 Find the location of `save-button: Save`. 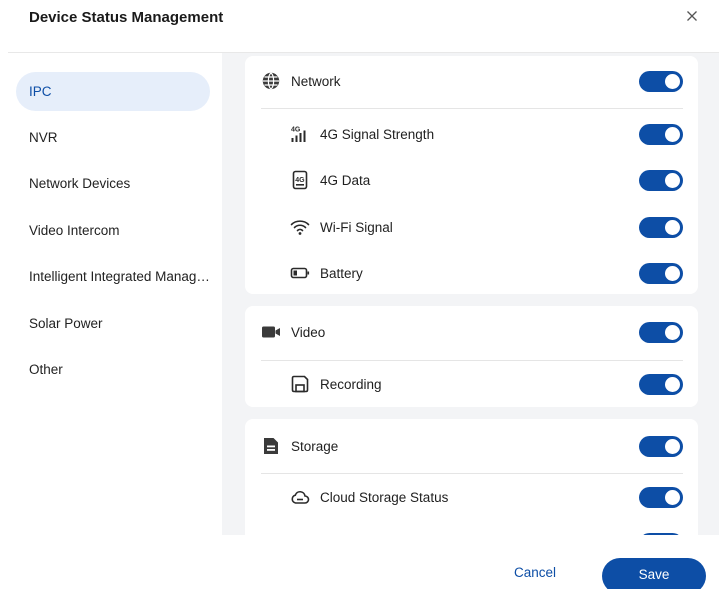

save-button: Save is located at coordinates (654, 573).